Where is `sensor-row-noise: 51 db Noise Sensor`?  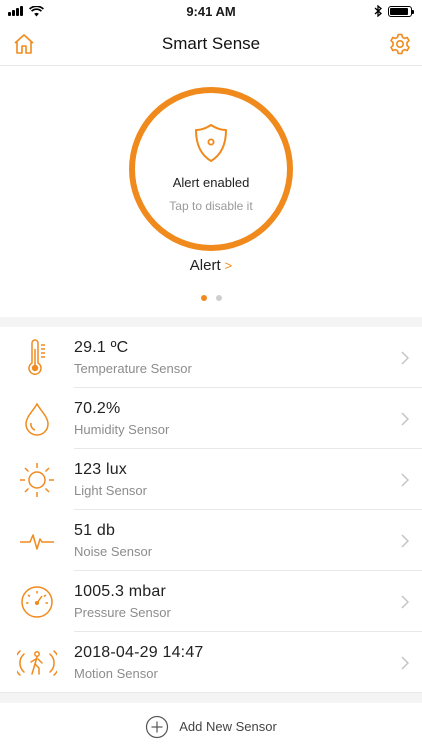
sensor-row-noise: 51 db Noise Sensor is located at coordinates (211, 540).